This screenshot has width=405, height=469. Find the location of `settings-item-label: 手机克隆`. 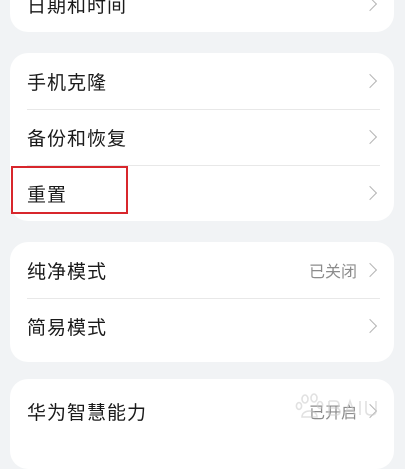

settings-item-label: 手机克隆 is located at coordinates (67, 82).